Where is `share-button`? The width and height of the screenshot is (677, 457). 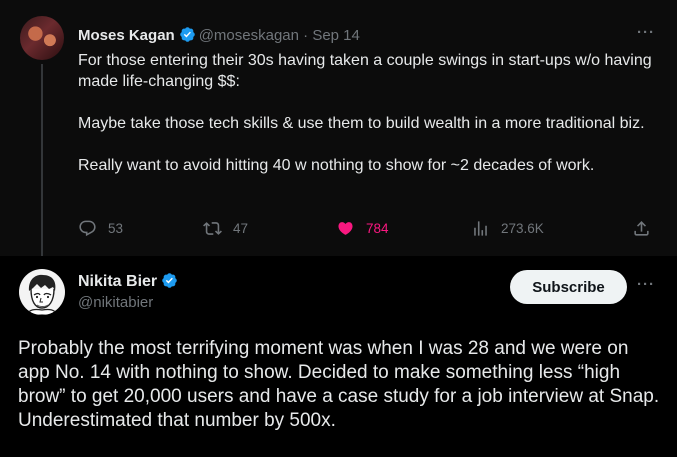
share-button is located at coordinates (647, 228).